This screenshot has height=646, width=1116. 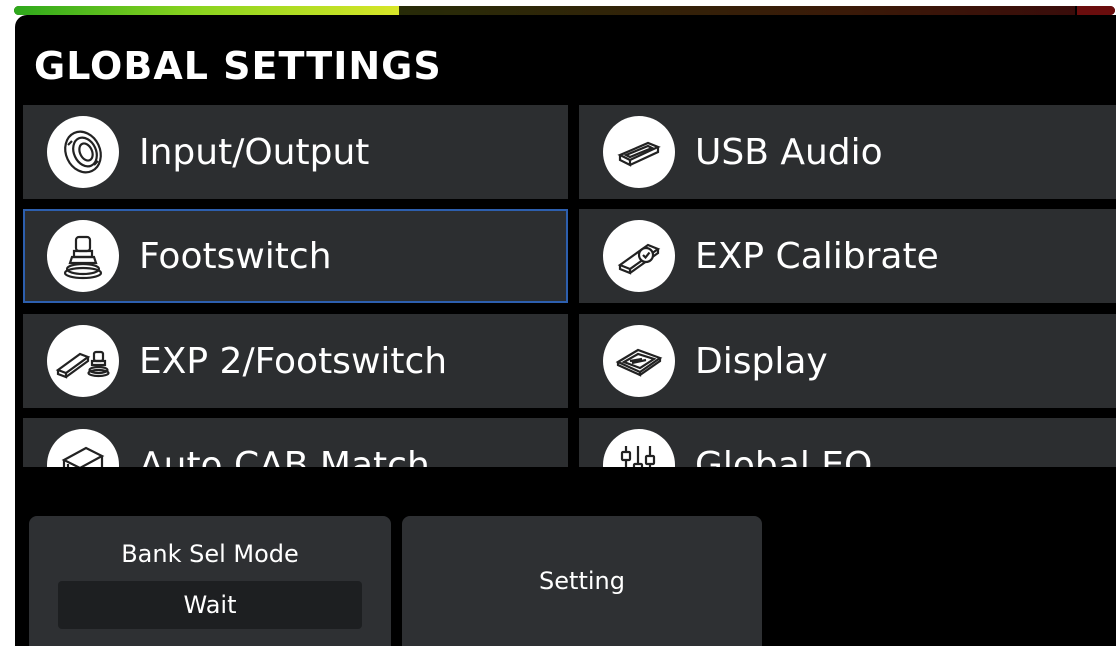 I want to click on bank-sel-mode-title: Bank Sel Mode, so click(x=210, y=554).